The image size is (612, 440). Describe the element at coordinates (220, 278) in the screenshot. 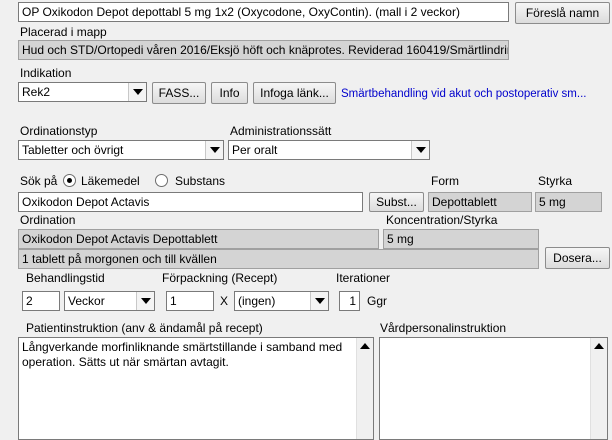

I see `package-label: Förpackning (Recept)` at that location.